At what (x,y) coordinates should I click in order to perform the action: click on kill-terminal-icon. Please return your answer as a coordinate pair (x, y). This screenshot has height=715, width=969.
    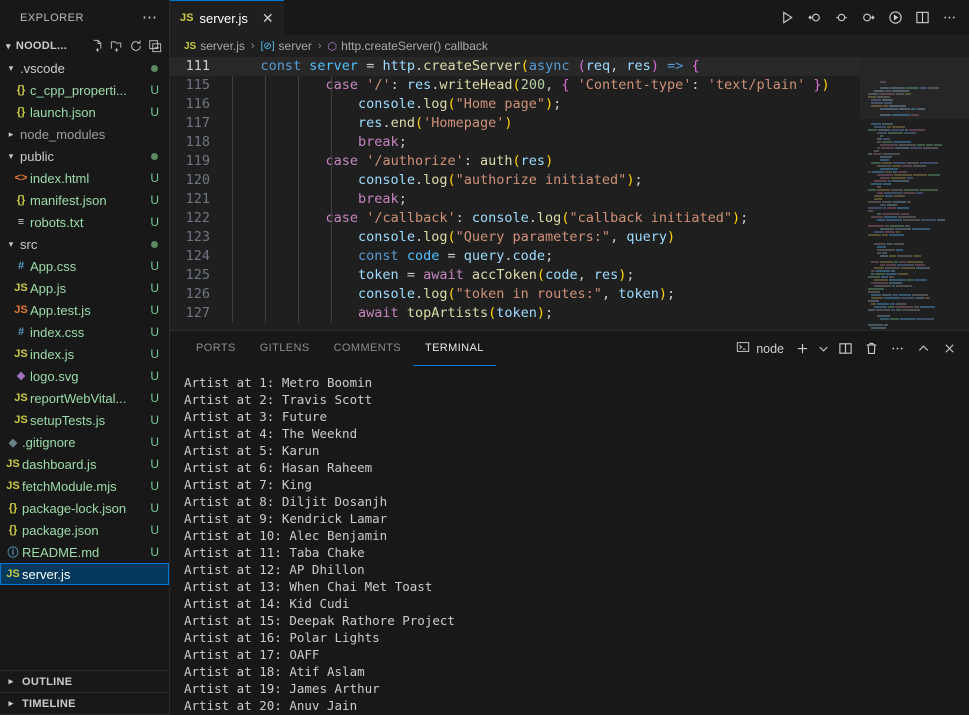
    Looking at the image, I should click on (871, 349).